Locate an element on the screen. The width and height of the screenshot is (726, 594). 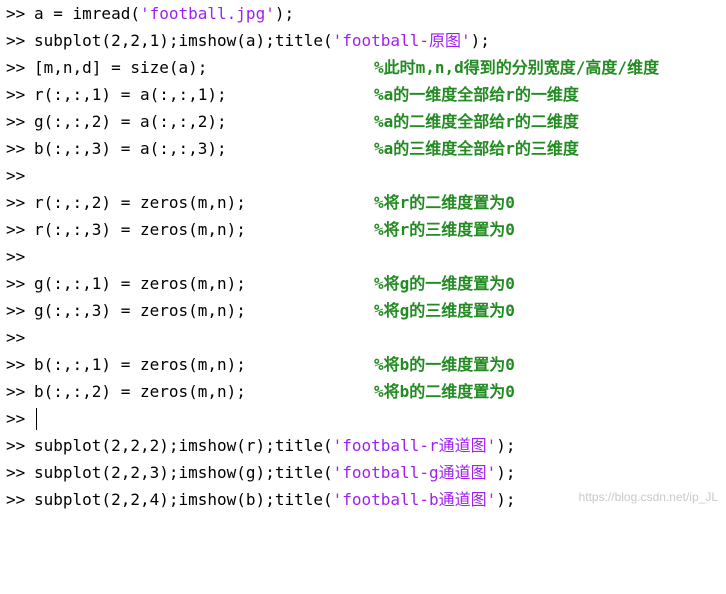
string-literal: 'football-r通道图' is located at coordinates (414, 445).